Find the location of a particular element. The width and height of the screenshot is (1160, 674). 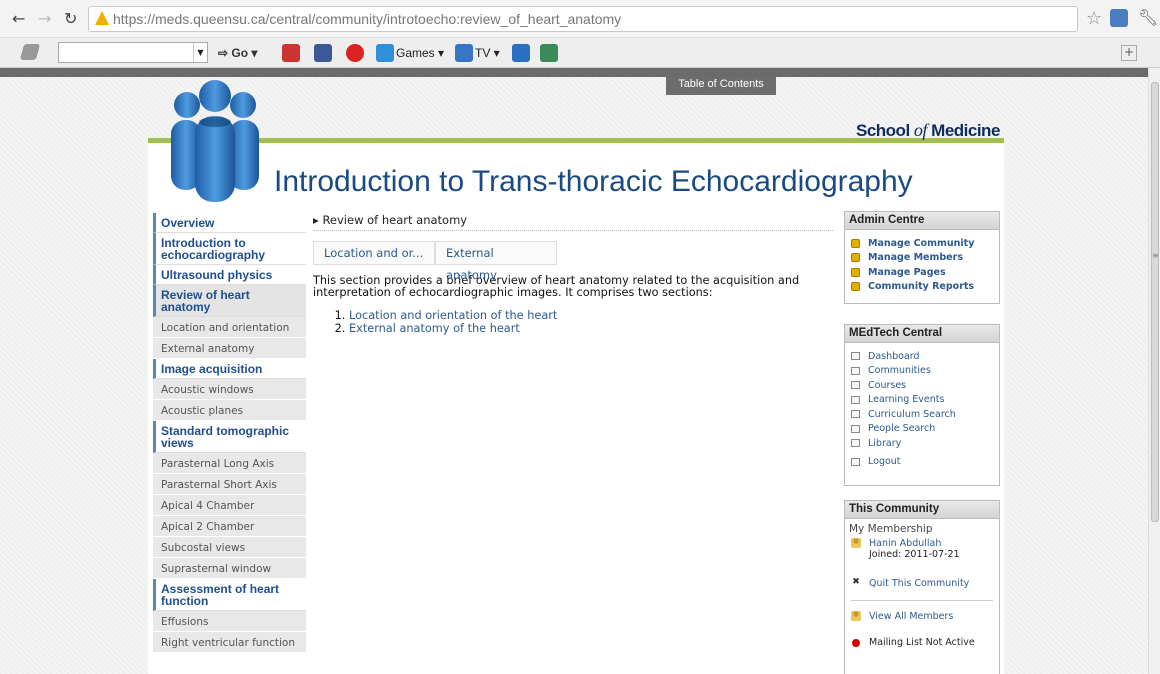

games-menu: Games ▾ is located at coordinates (420, 53).